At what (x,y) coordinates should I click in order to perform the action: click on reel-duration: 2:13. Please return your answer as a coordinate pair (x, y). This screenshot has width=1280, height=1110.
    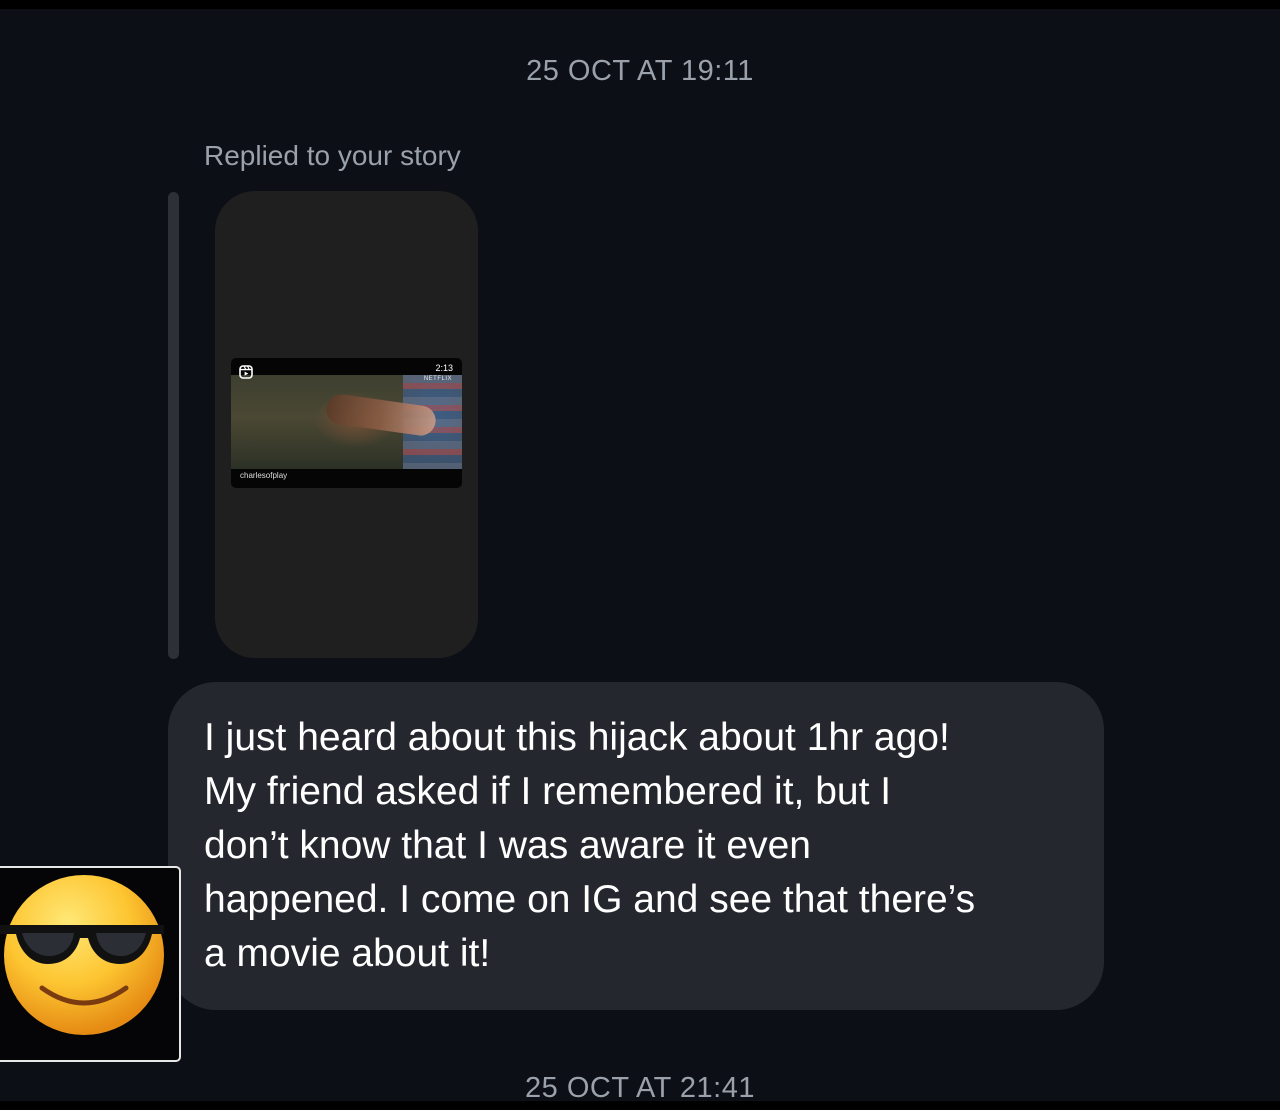
    Looking at the image, I should click on (444, 368).